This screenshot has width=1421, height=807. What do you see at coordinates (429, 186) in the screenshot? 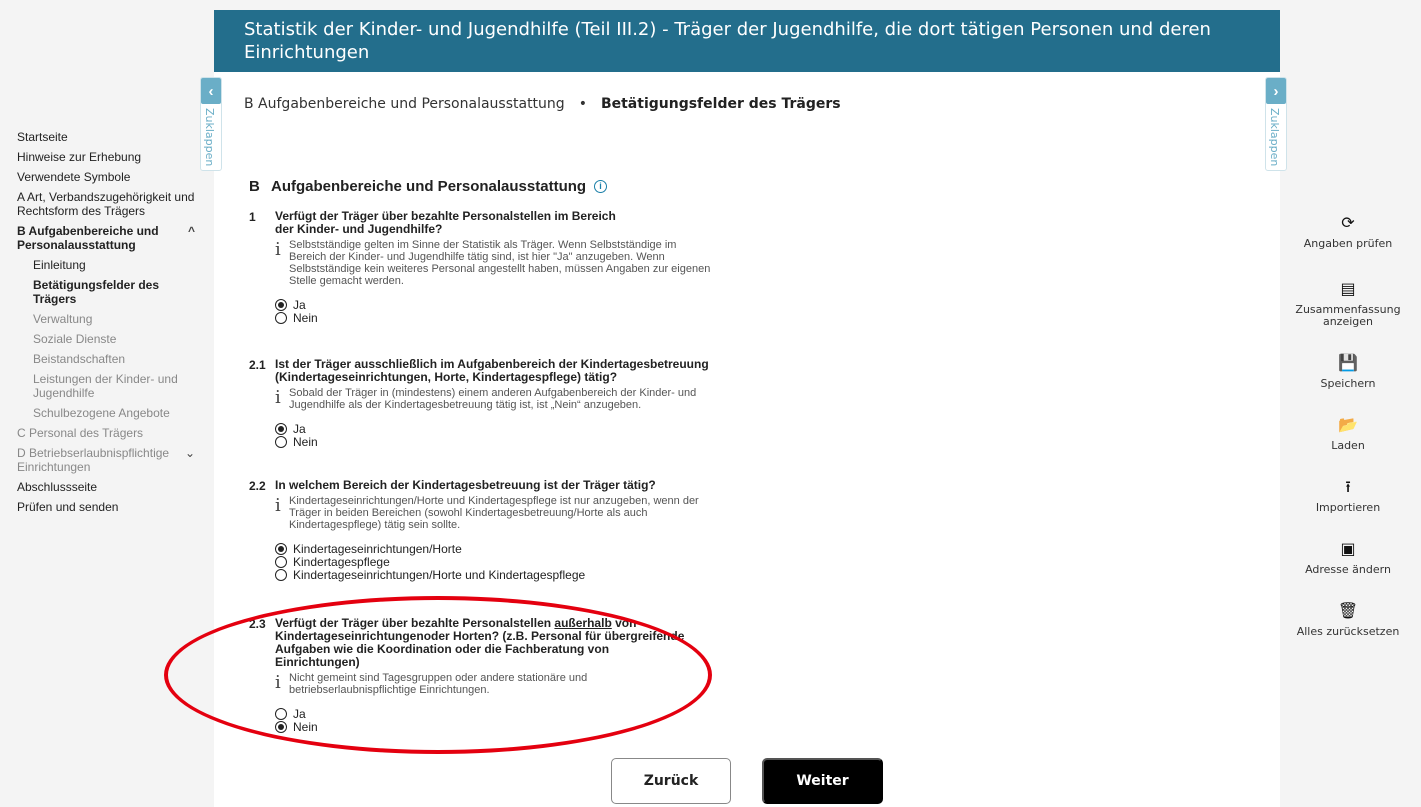
I see `section-title: Aufgabenbereiche und Personalausstattung` at bounding box center [429, 186].